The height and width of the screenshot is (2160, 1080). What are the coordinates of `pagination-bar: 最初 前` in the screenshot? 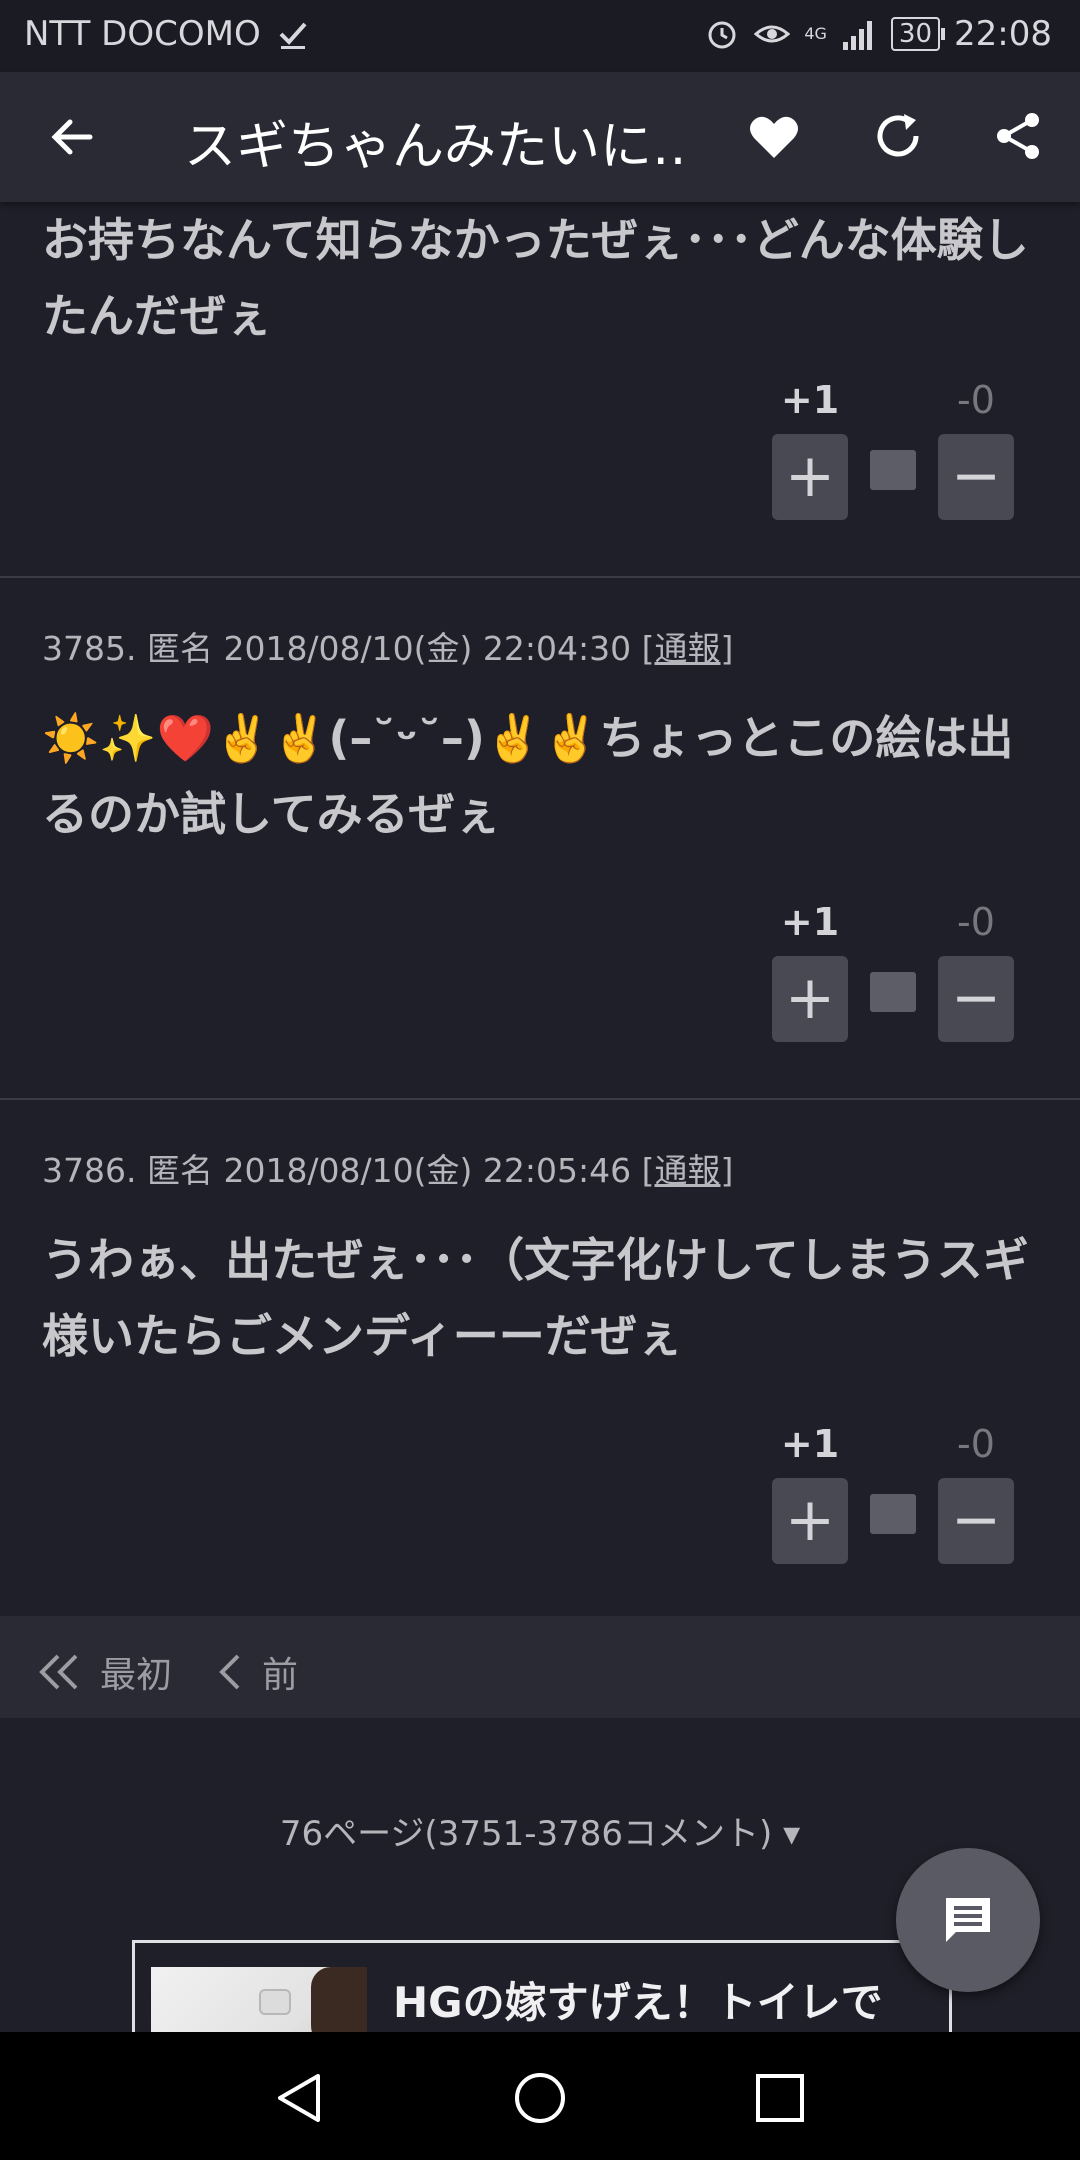 It's located at (540, 1667).